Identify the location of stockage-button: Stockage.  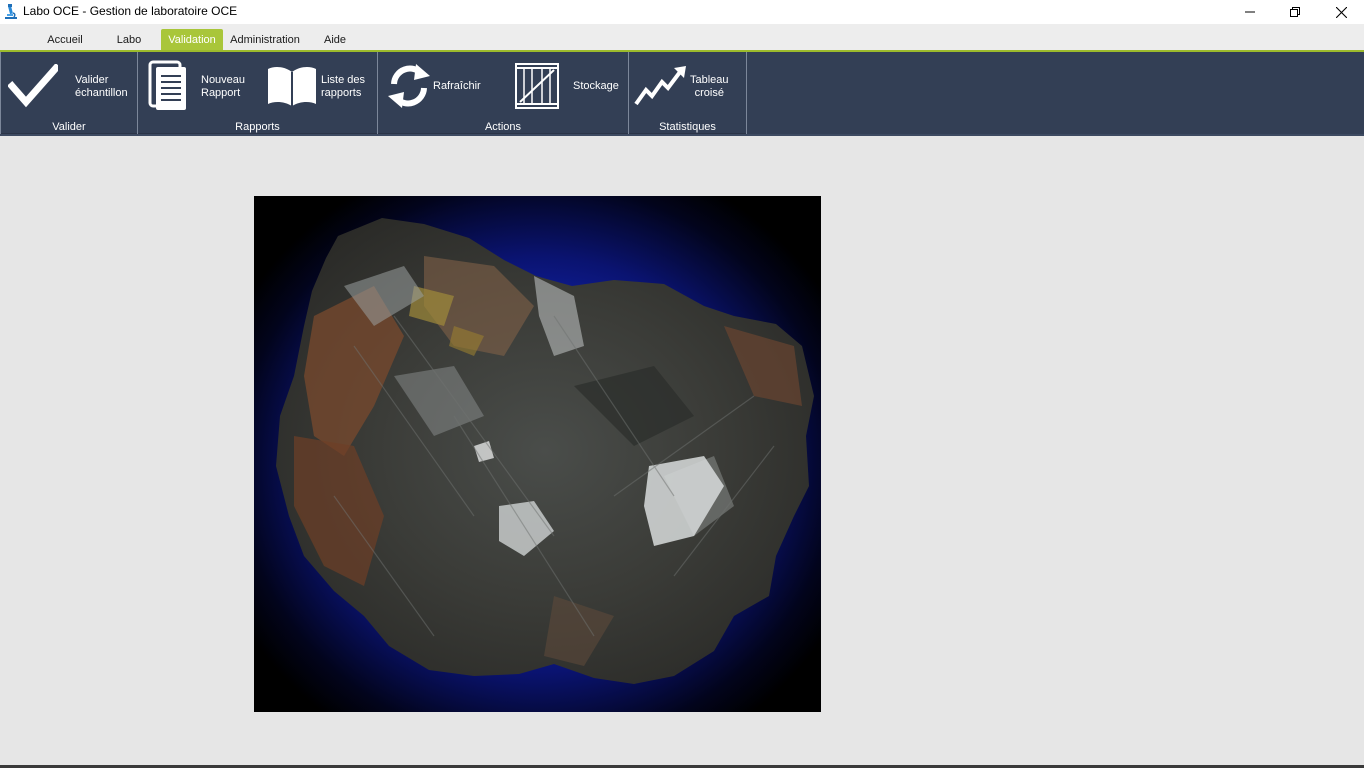
(567, 87).